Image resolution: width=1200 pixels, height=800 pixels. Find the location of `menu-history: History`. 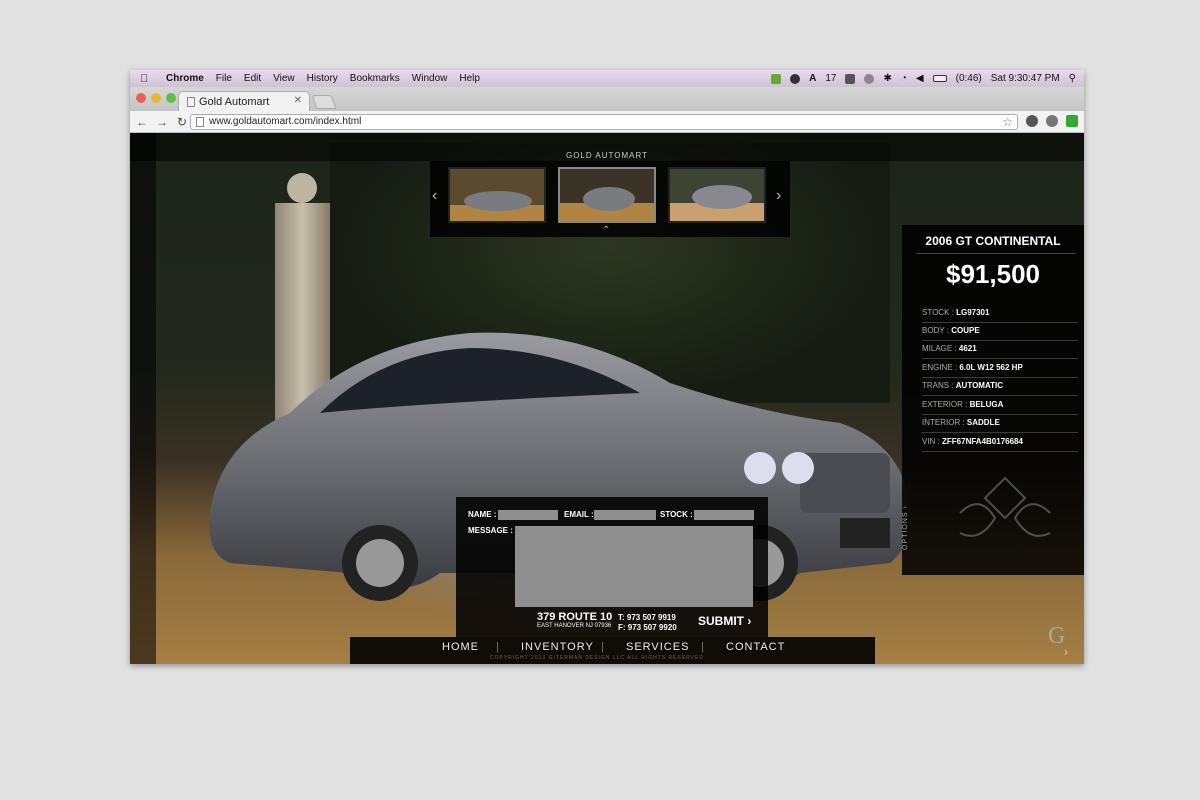

menu-history: History is located at coordinates (322, 78).